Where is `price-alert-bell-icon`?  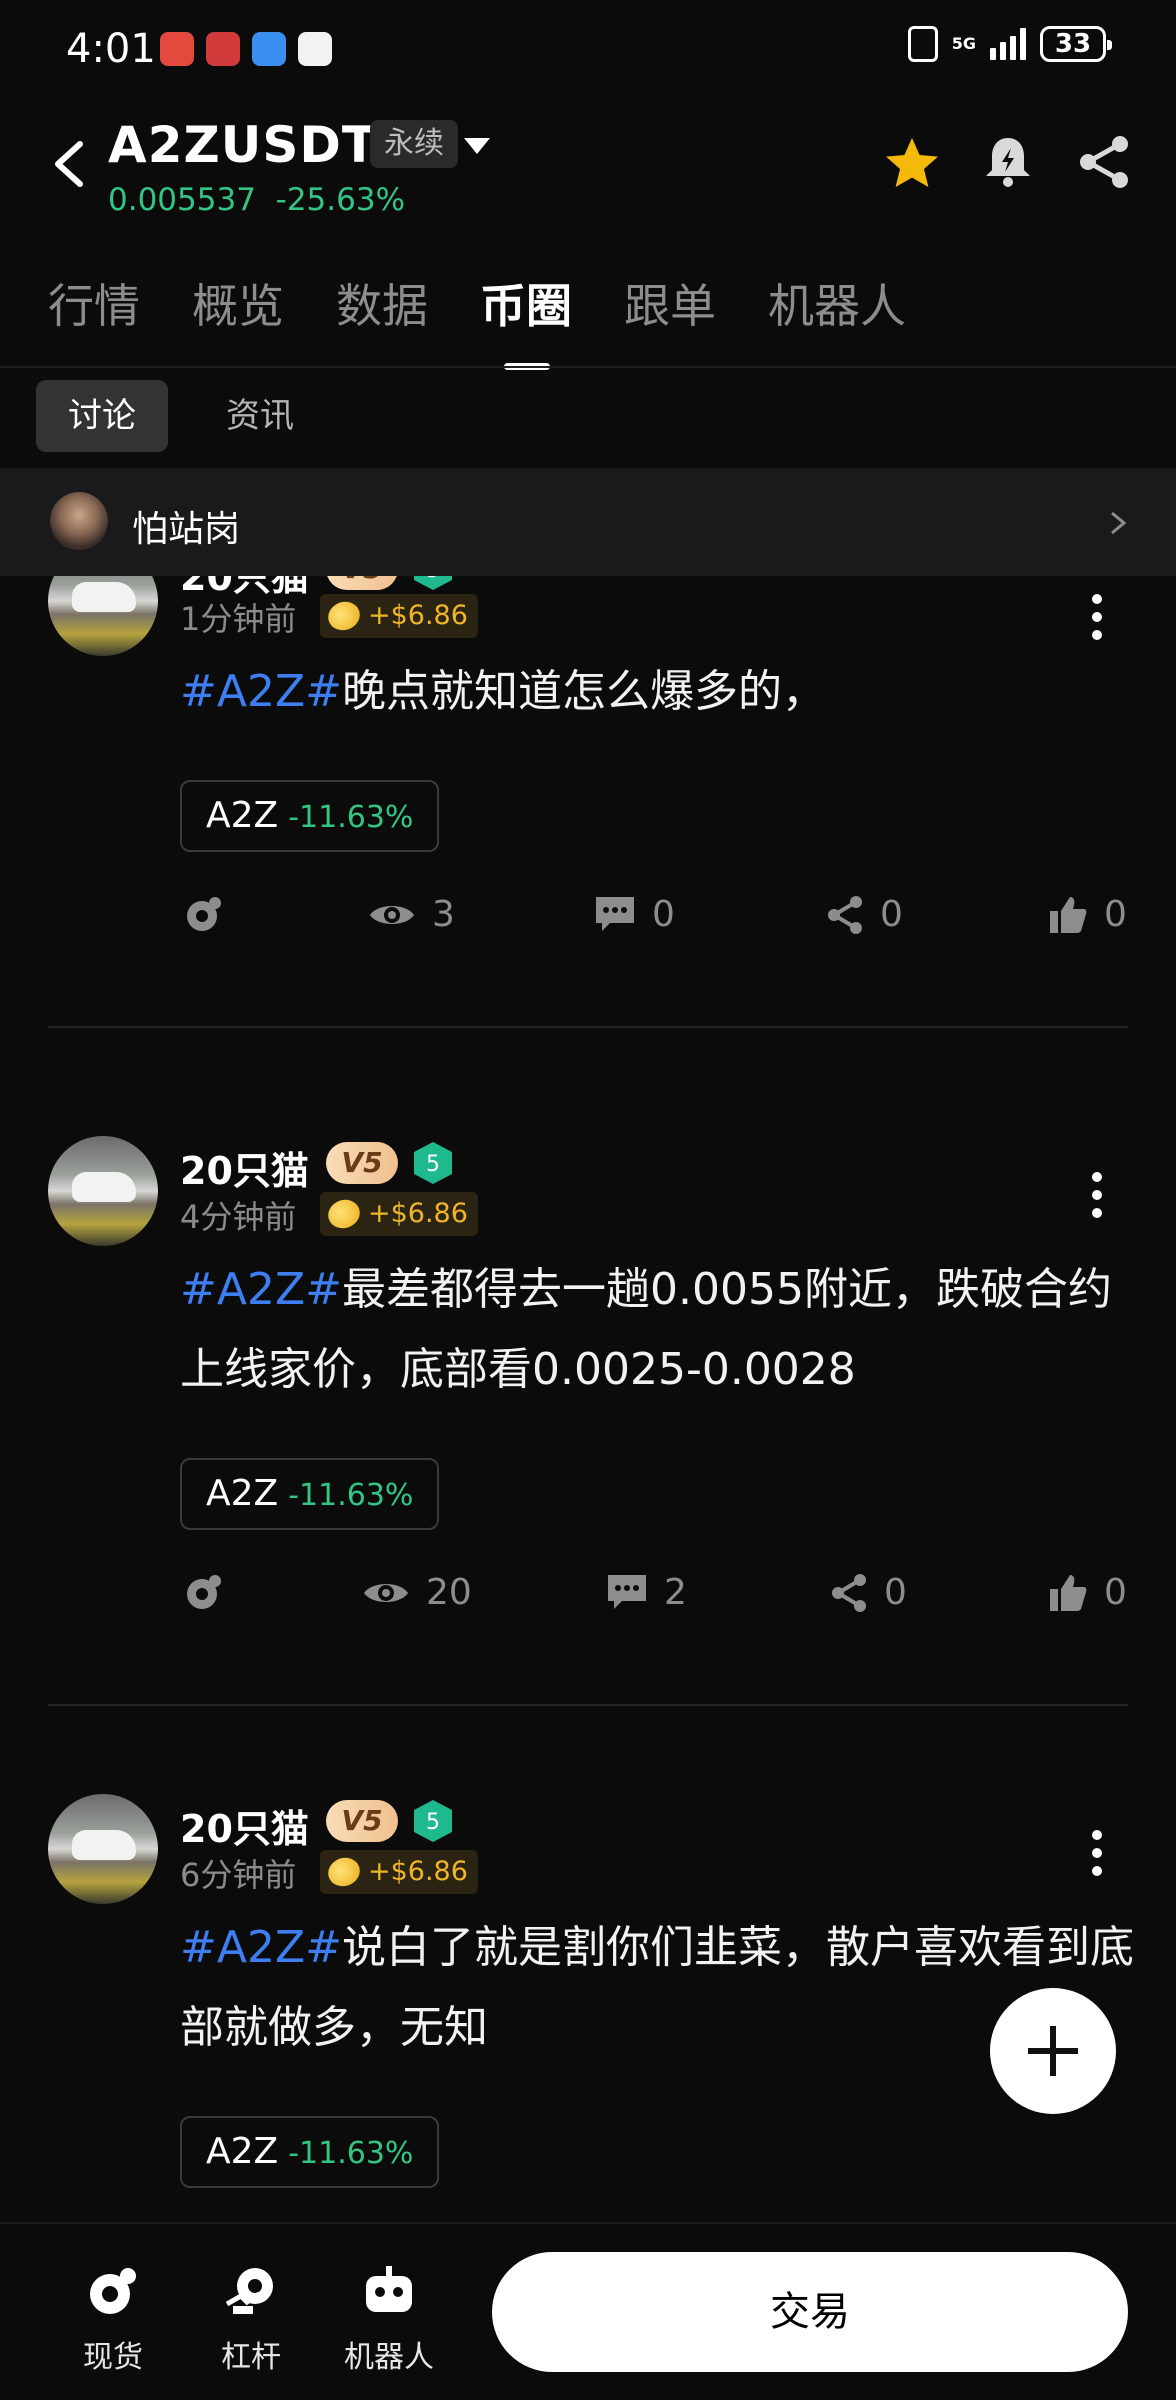
price-alert-bell-icon is located at coordinates (1008, 162).